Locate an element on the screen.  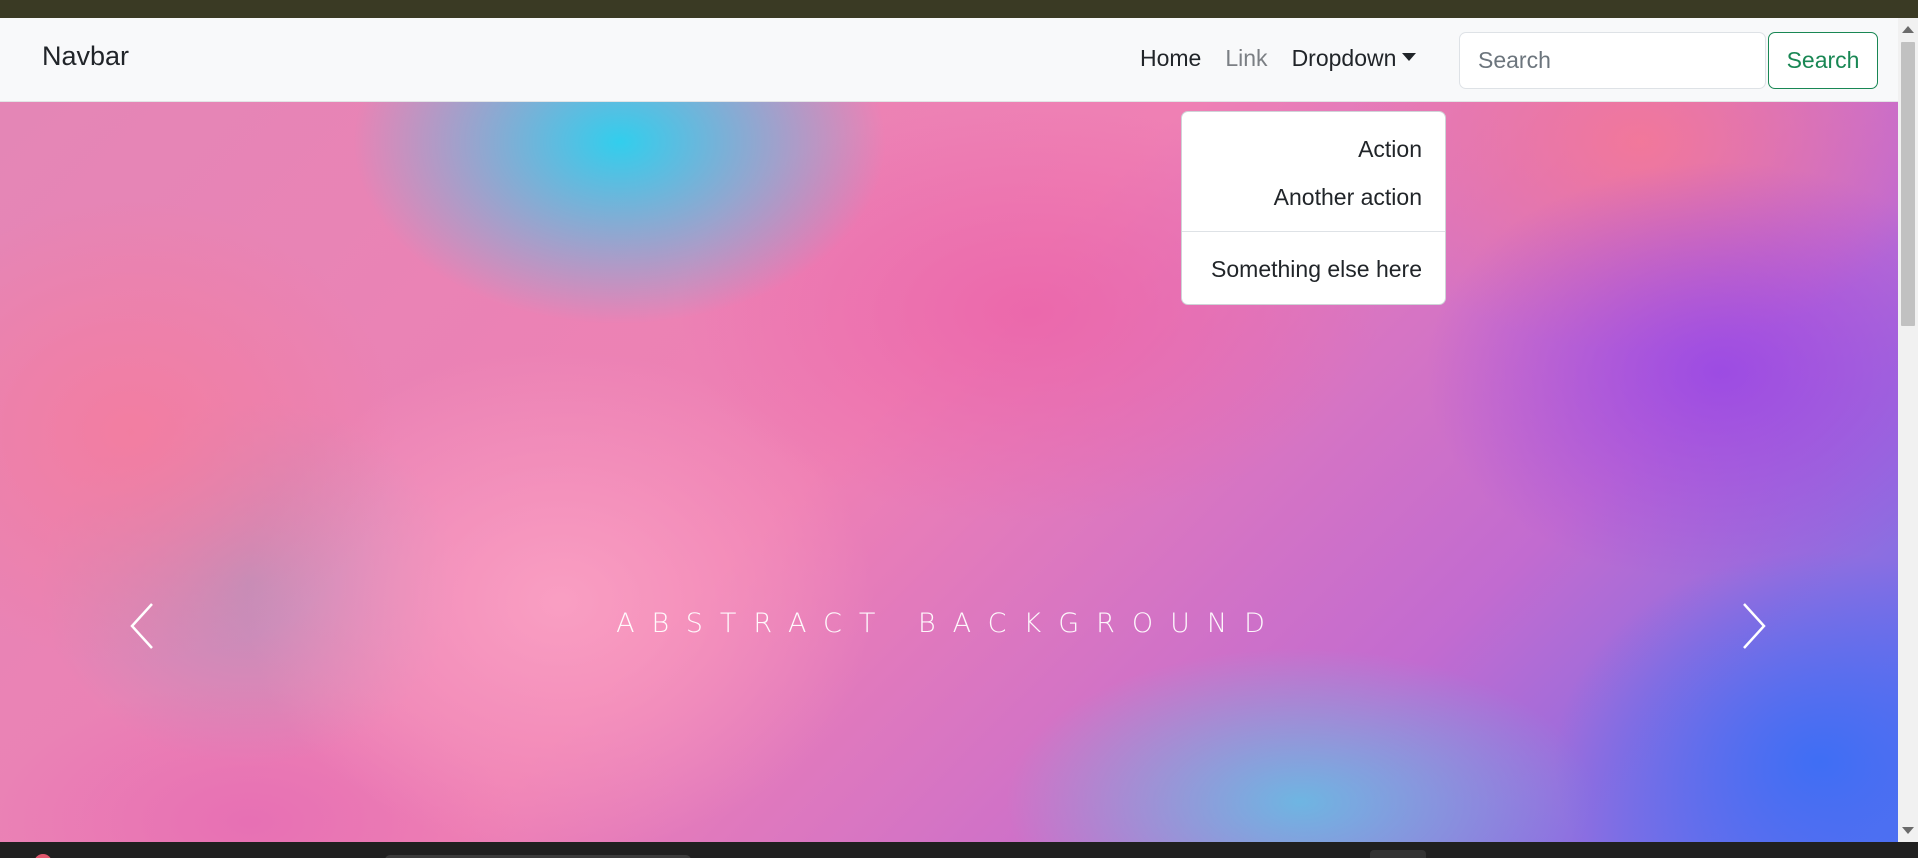
scroll-down-arrow-icon is located at coordinates (1908, 830).